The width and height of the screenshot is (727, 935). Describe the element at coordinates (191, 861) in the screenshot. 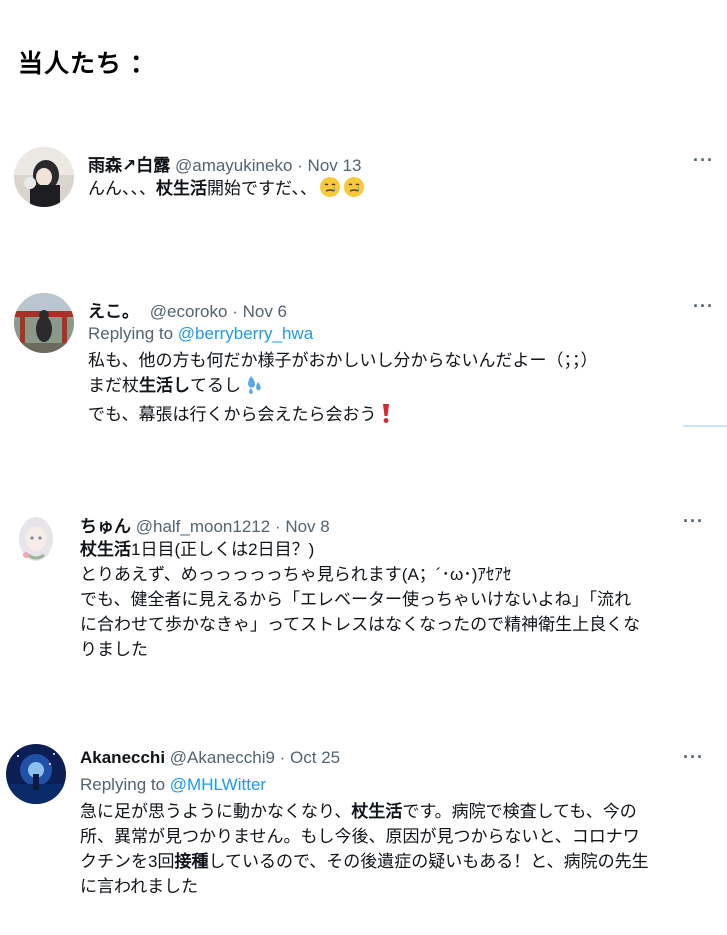

I see `highlighted-keyword: 接種` at that location.